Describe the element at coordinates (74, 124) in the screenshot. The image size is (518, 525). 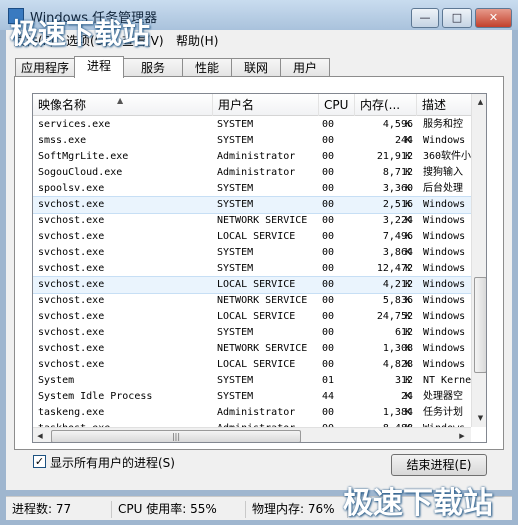
I see `process-name: services.exe` at that location.